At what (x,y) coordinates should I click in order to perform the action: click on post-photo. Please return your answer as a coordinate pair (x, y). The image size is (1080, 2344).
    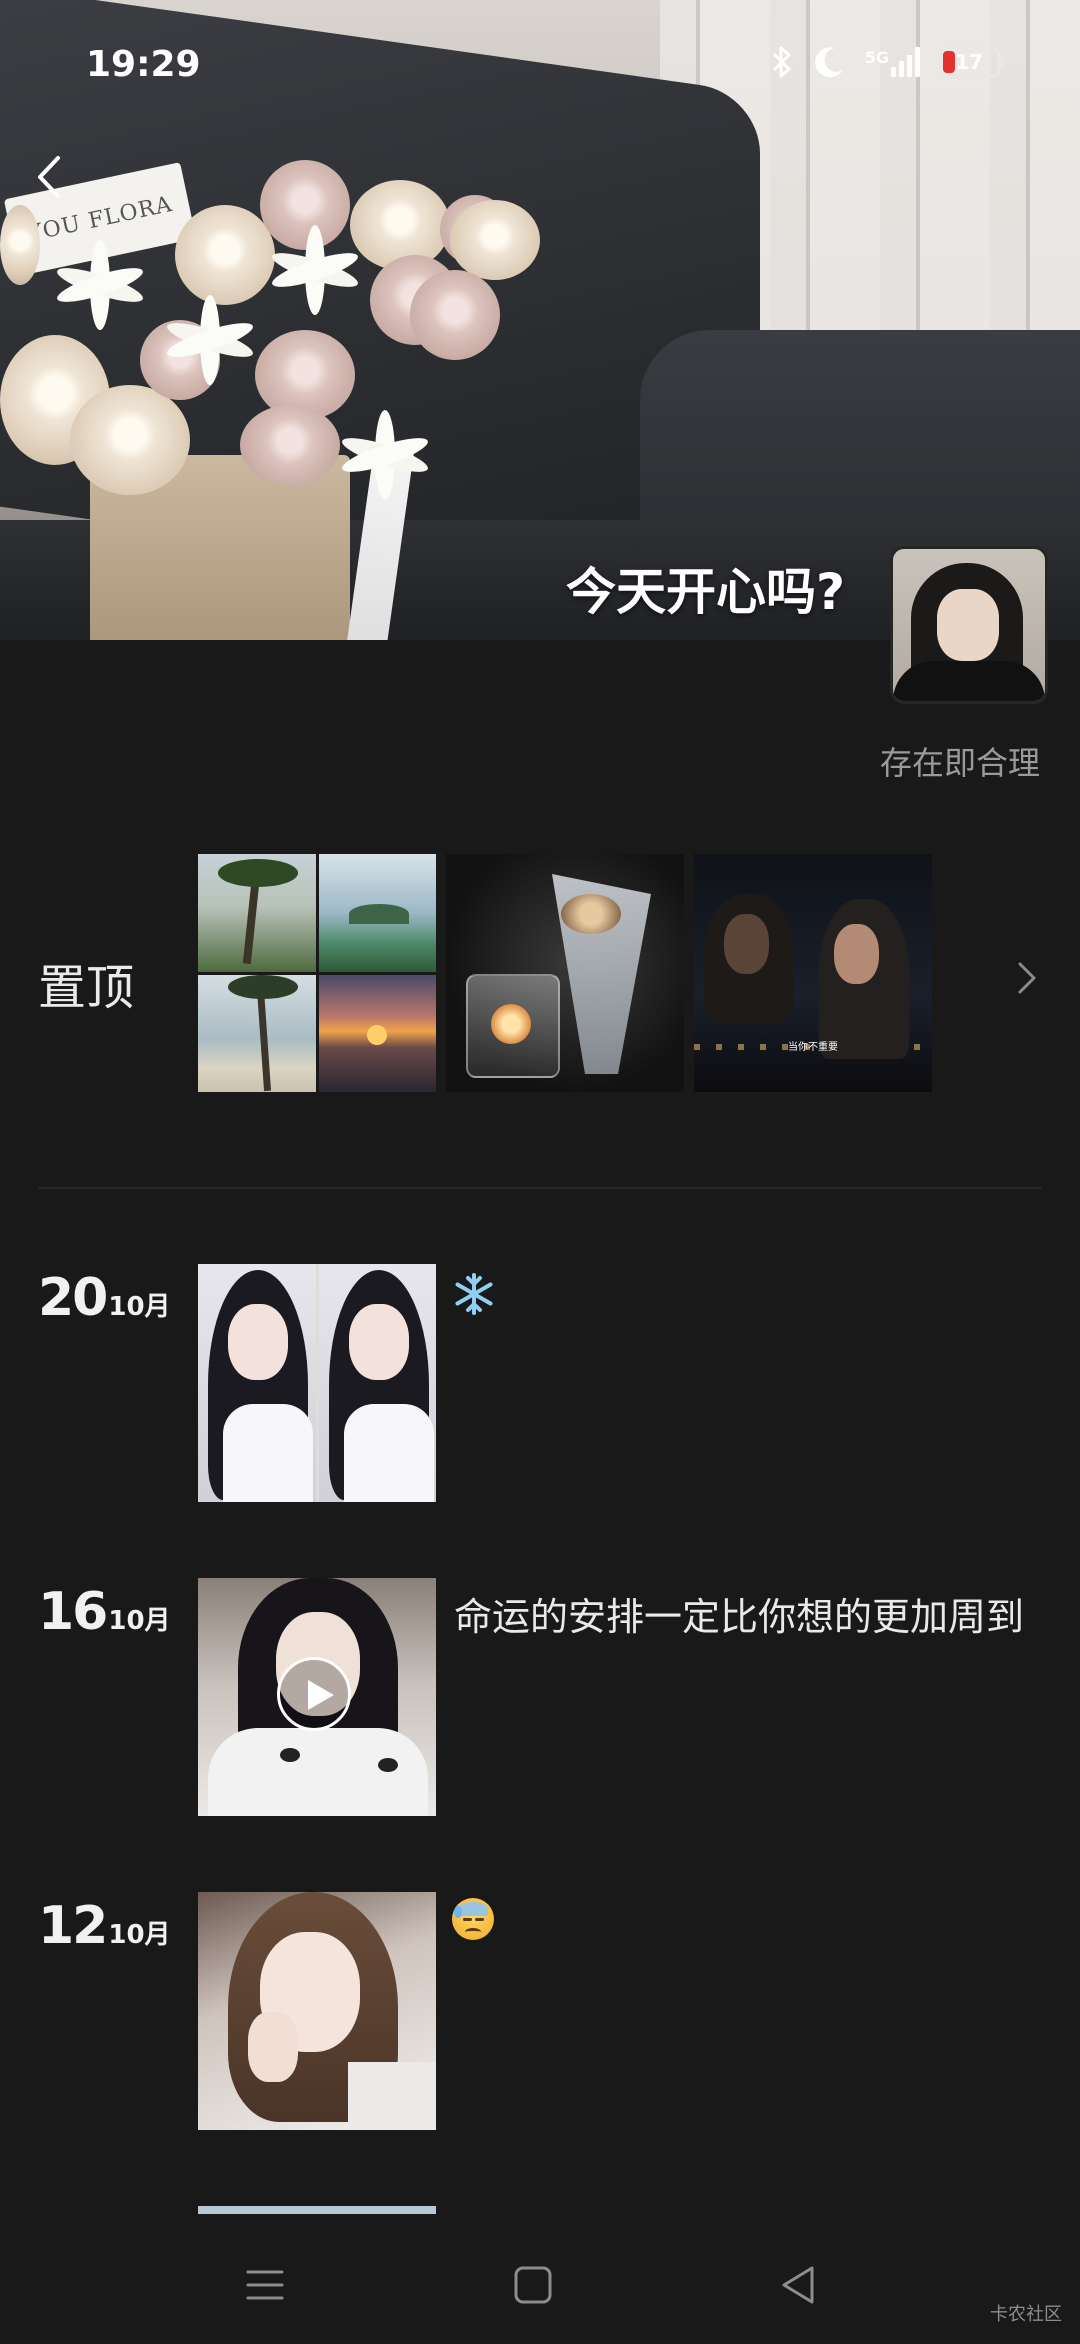
    Looking at the image, I should click on (317, 2011).